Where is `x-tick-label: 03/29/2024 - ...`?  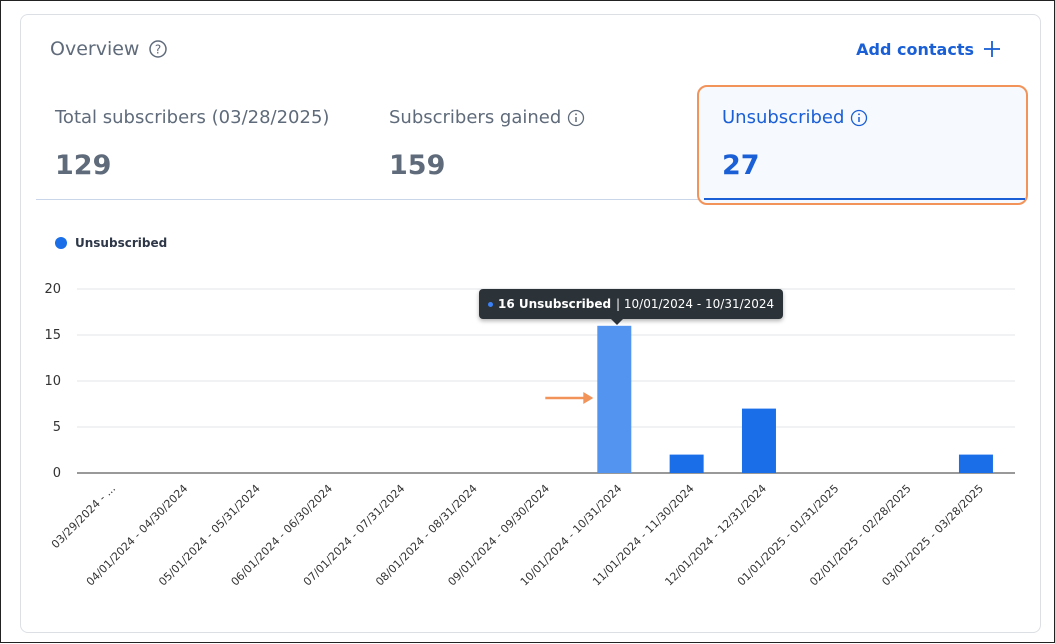
x-tick-label: 03/29/2024 - ... is located at coordinates (83, 516).